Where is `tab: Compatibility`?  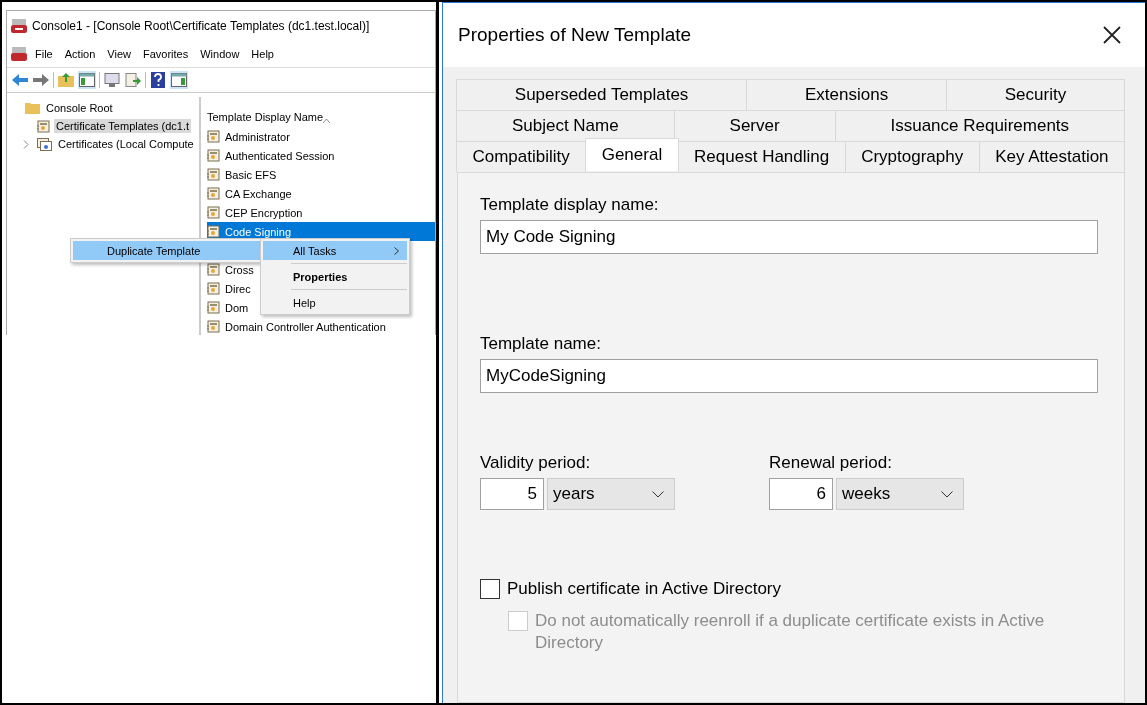
tab: Compatibility is located at coordinates (521, 156).